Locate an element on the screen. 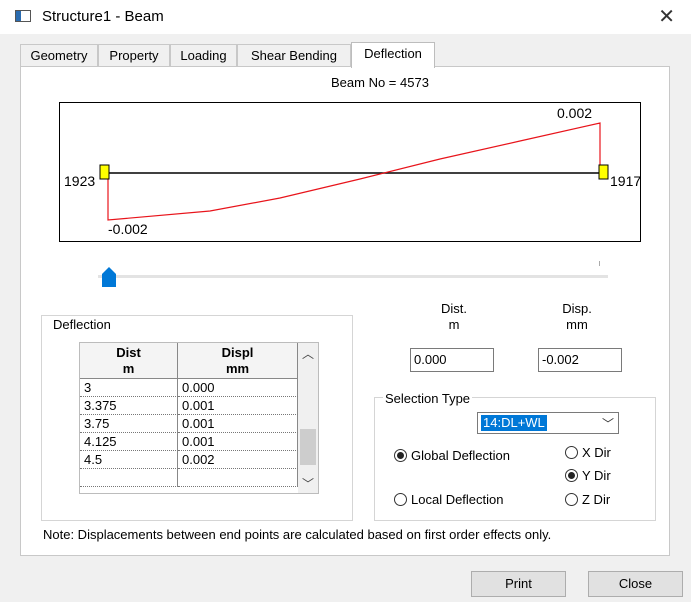  deflection-group-legend: Deflection is located at coordinates (82, 324).